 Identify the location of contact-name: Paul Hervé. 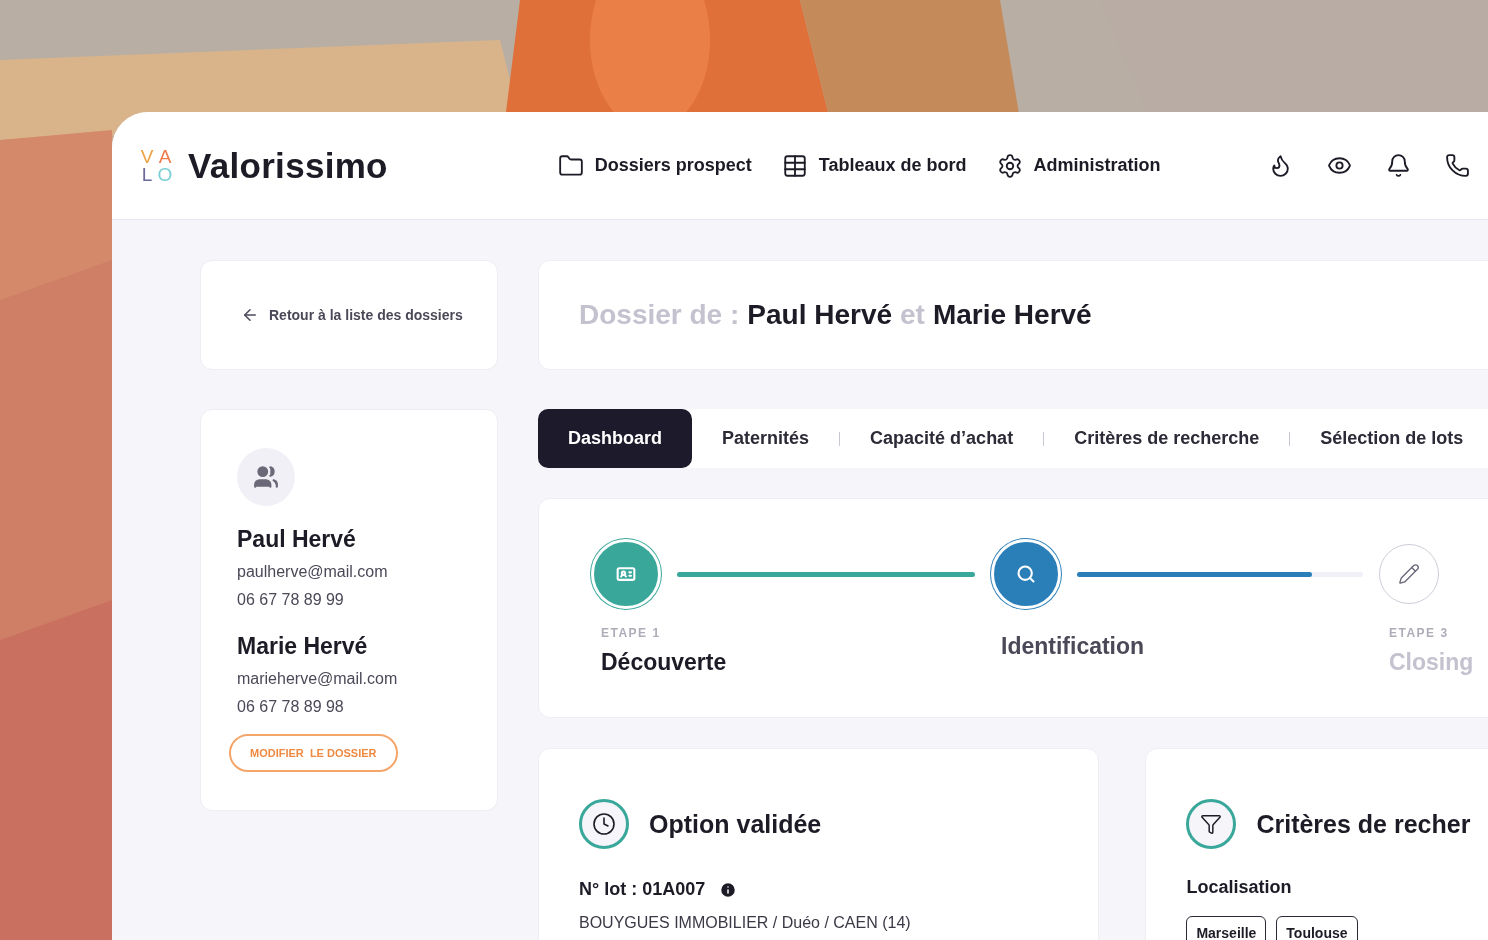
(297, 539).